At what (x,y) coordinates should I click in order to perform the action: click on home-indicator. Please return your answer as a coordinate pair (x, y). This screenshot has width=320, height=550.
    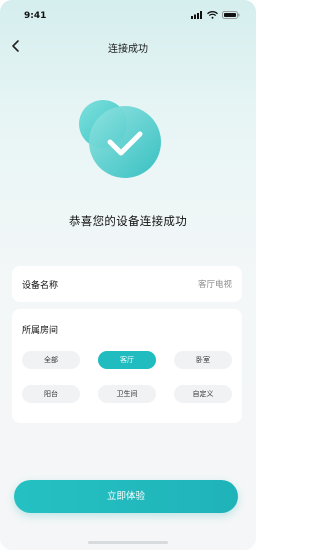
    Looking at the image, I should click on (128, 542).